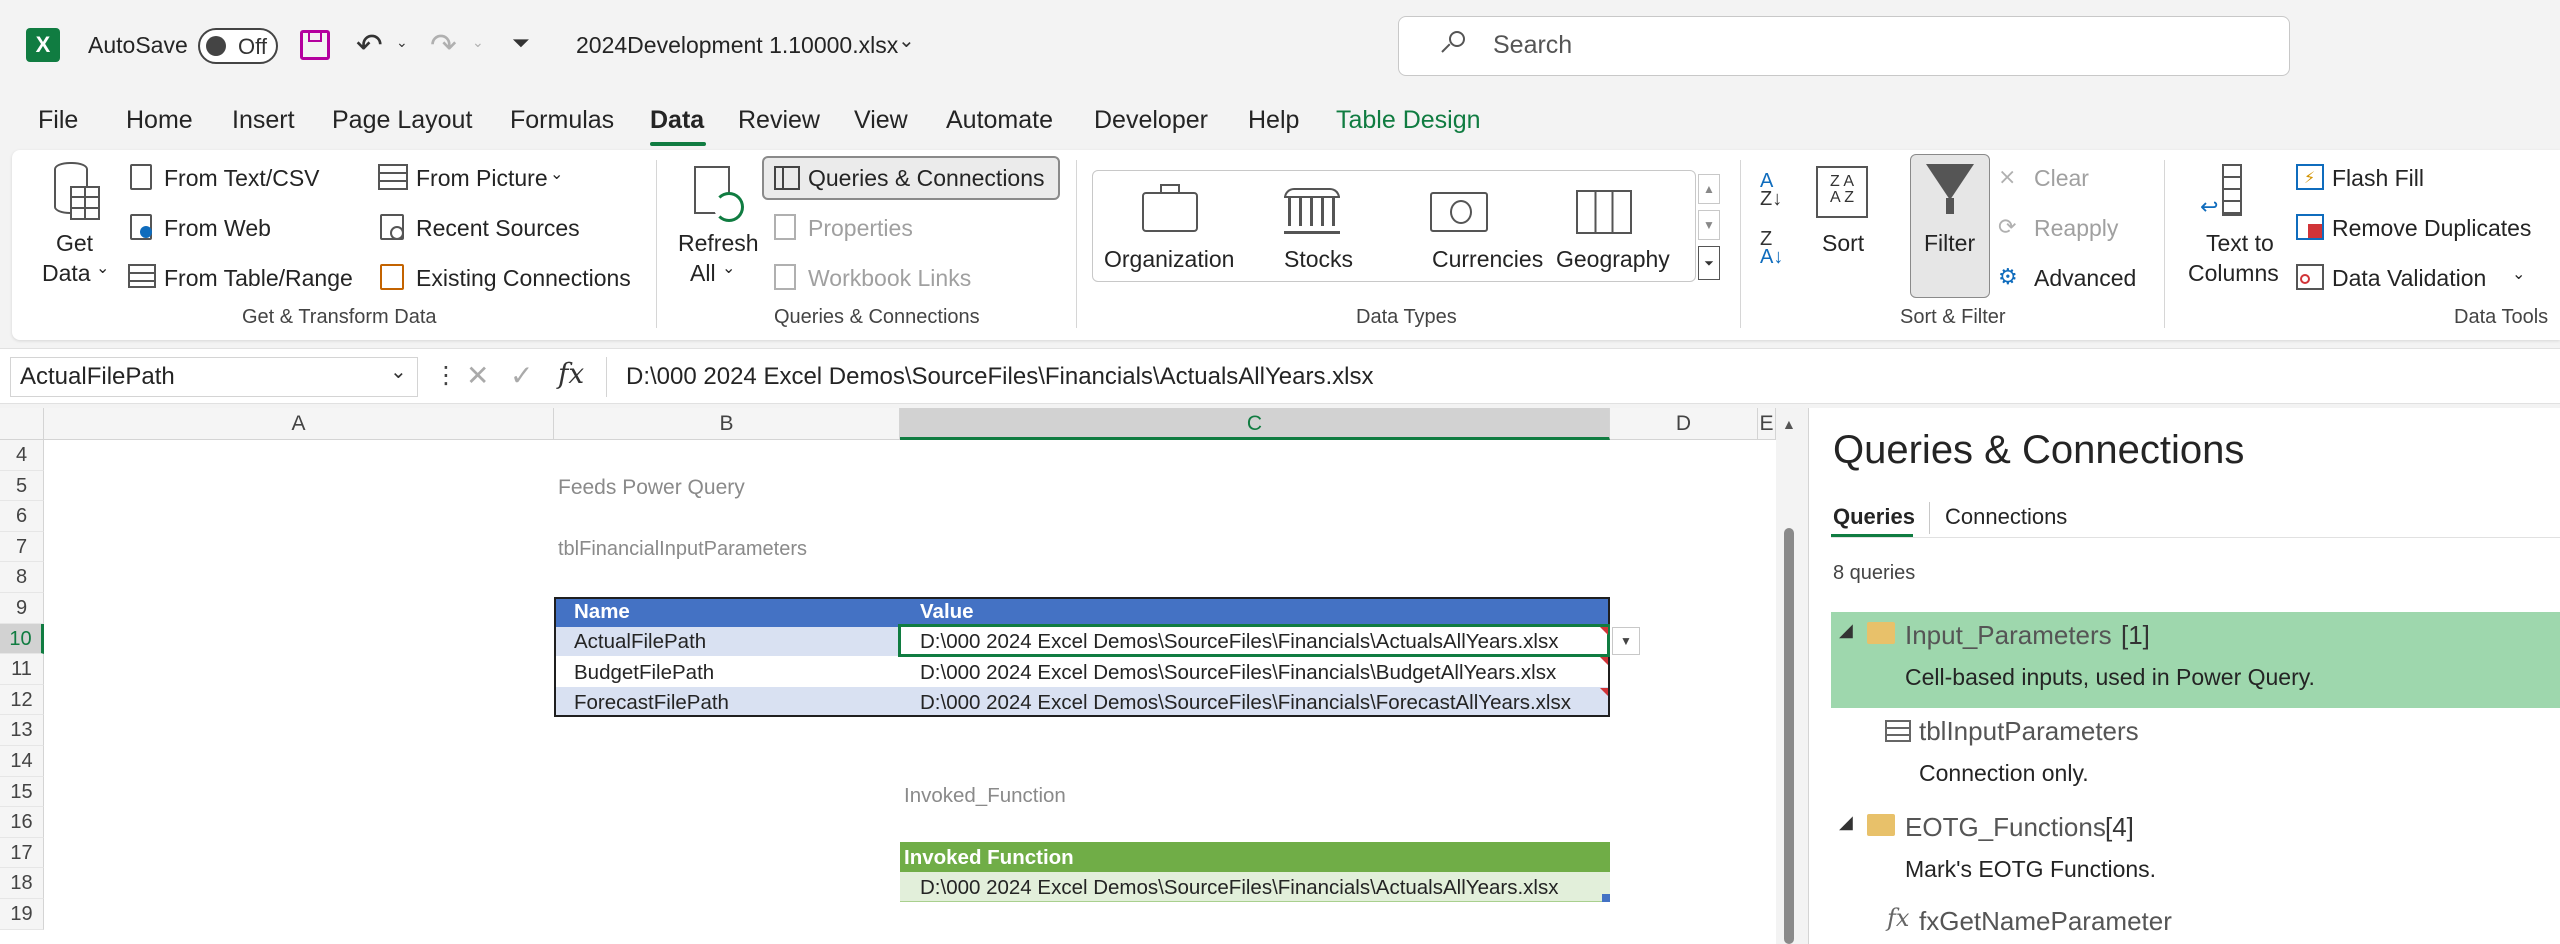 Image resolution: width=2560 pixels, height=944 pixels. Describe the element at coordinates (2085, 278) in the screenshot. I see `advanced-button: Advanced` at that location.